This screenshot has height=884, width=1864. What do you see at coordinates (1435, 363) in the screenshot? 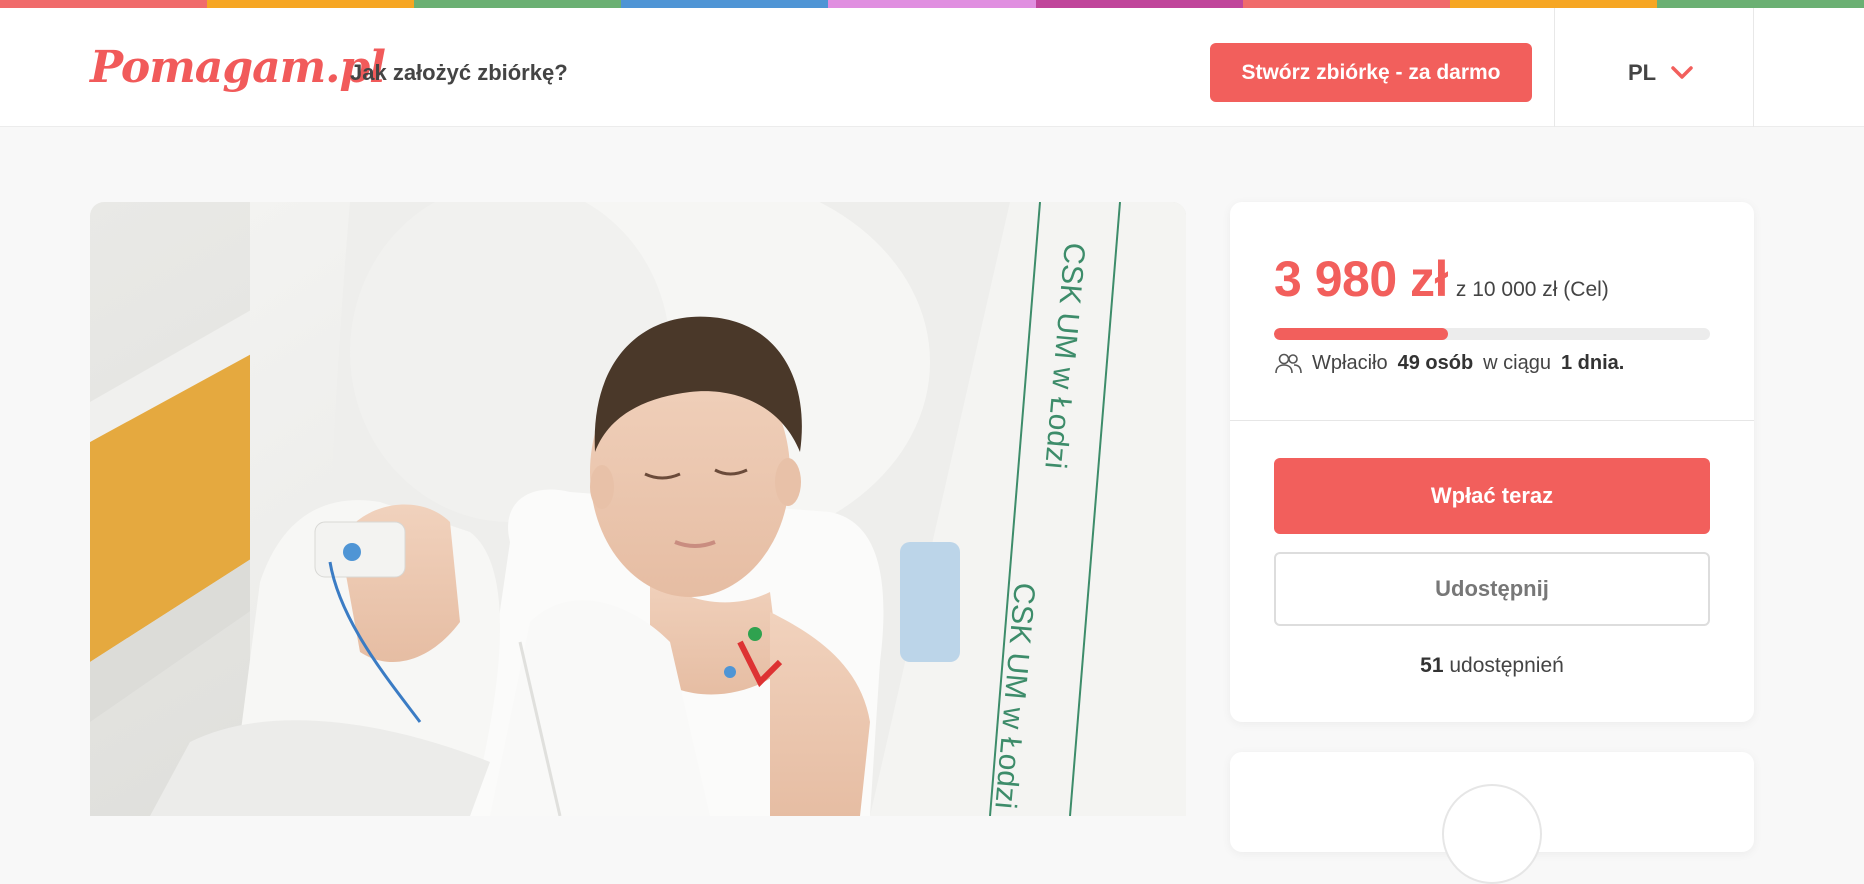
I see `donors-count: 49 osób` at bounding box center [1435, 363].